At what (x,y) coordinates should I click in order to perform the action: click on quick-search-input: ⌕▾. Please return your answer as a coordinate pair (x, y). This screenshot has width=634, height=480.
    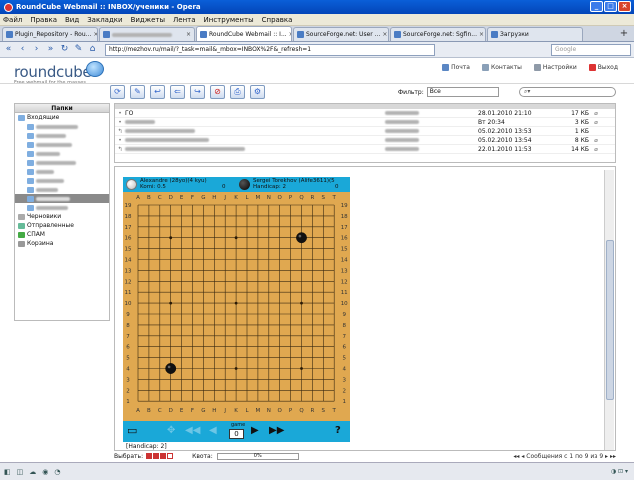
    Looking at the image, I should click on (567, 92).